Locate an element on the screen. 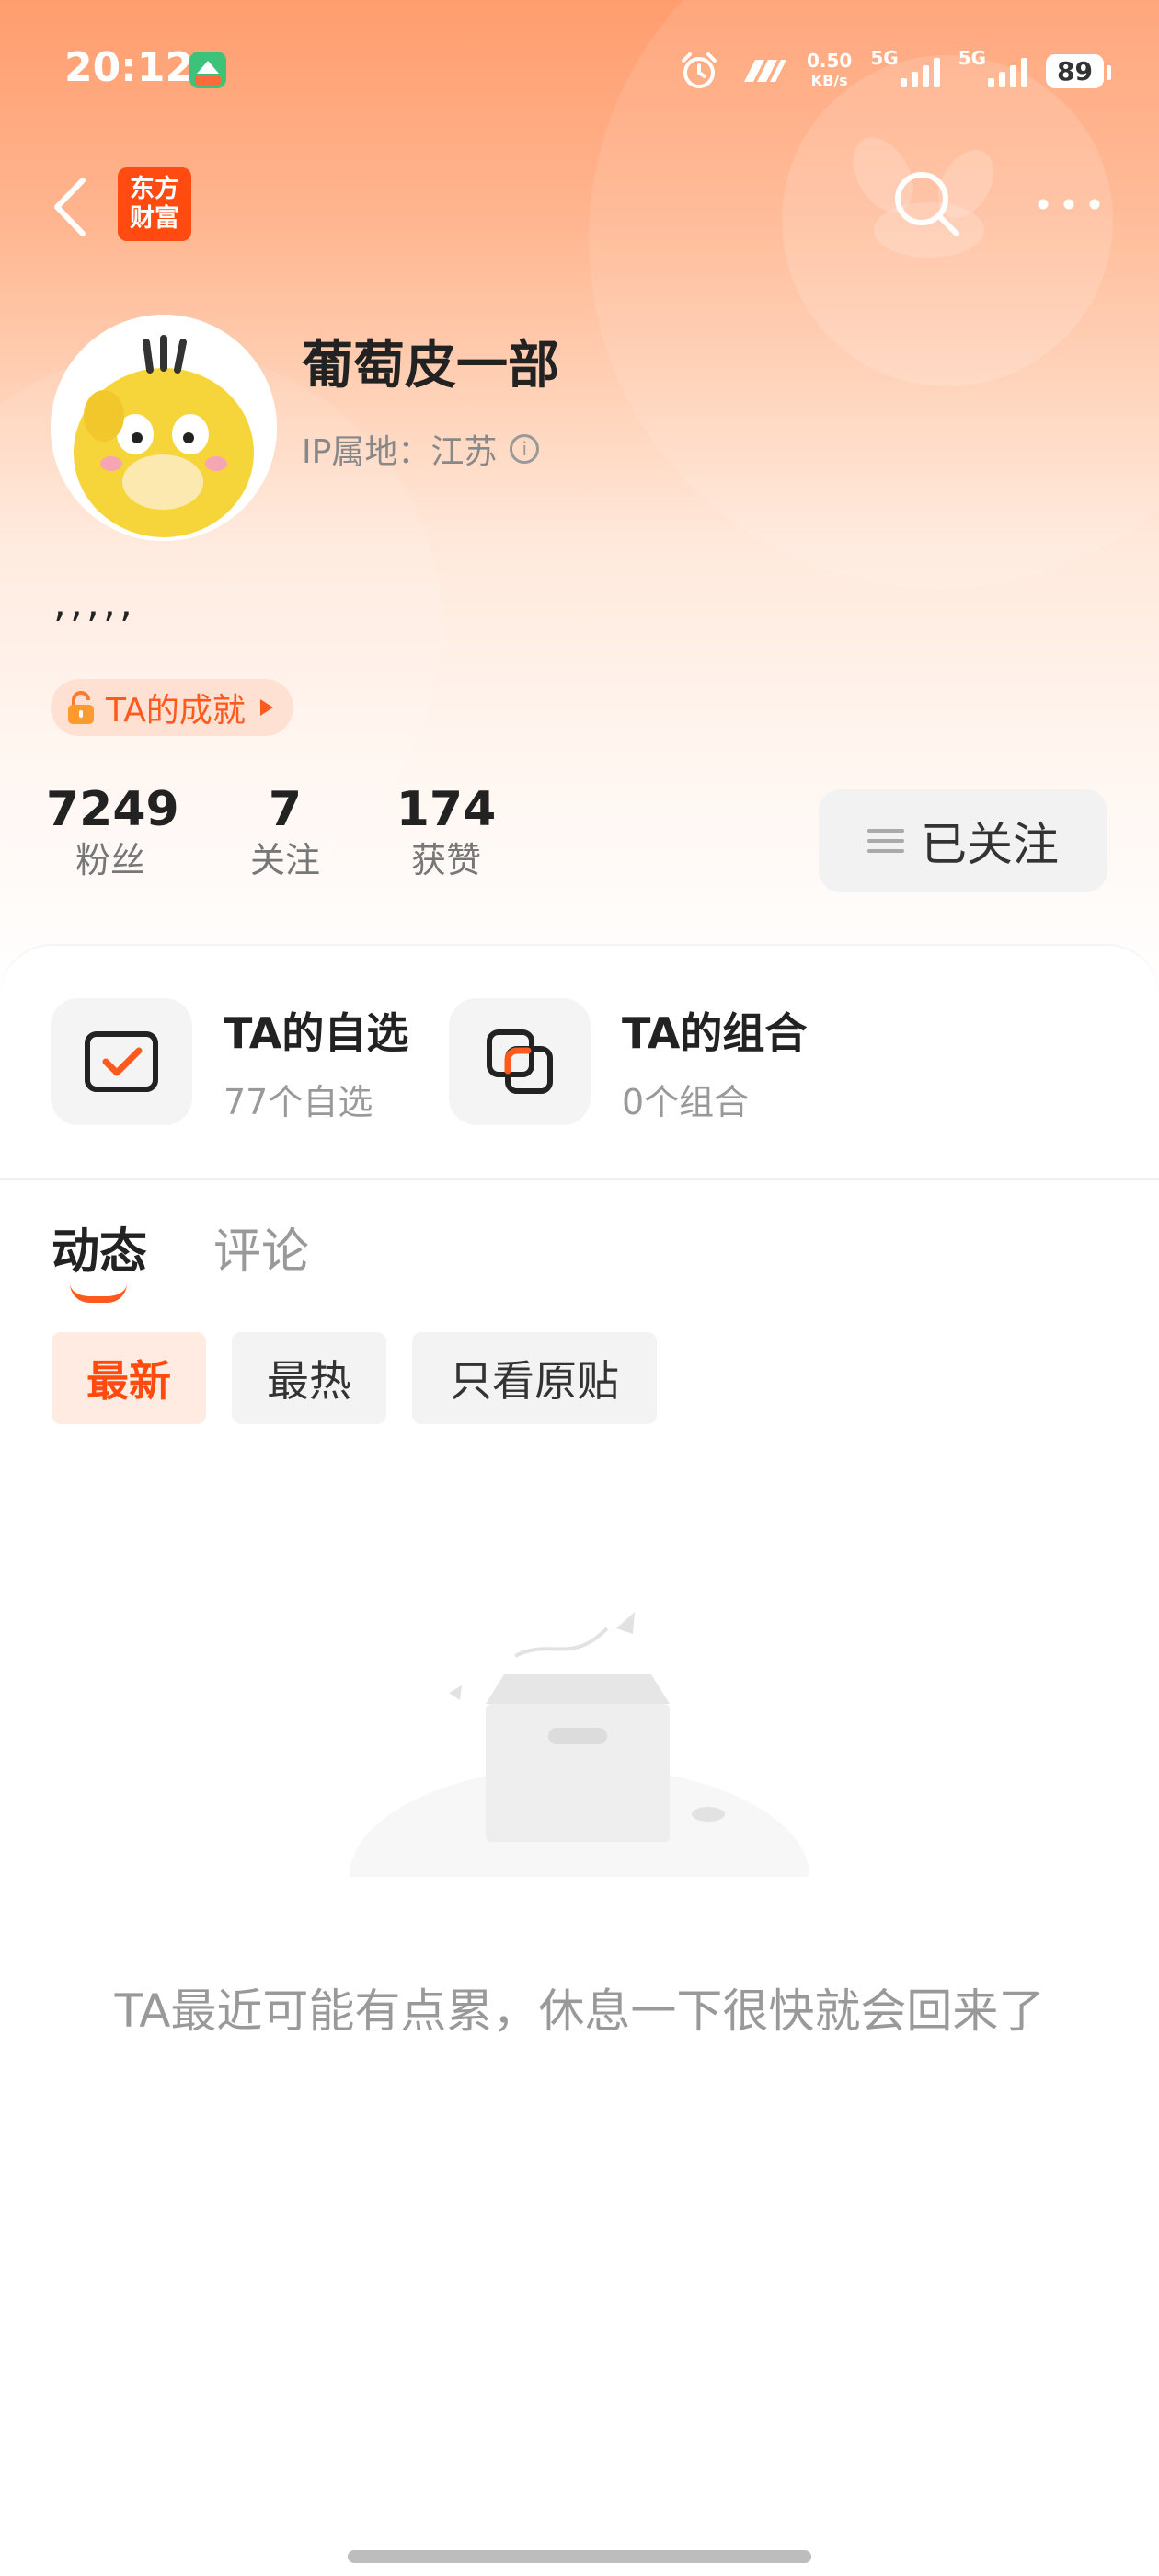 The image size is (1159, 2576). search-icon is located at coordinates (927, 204).